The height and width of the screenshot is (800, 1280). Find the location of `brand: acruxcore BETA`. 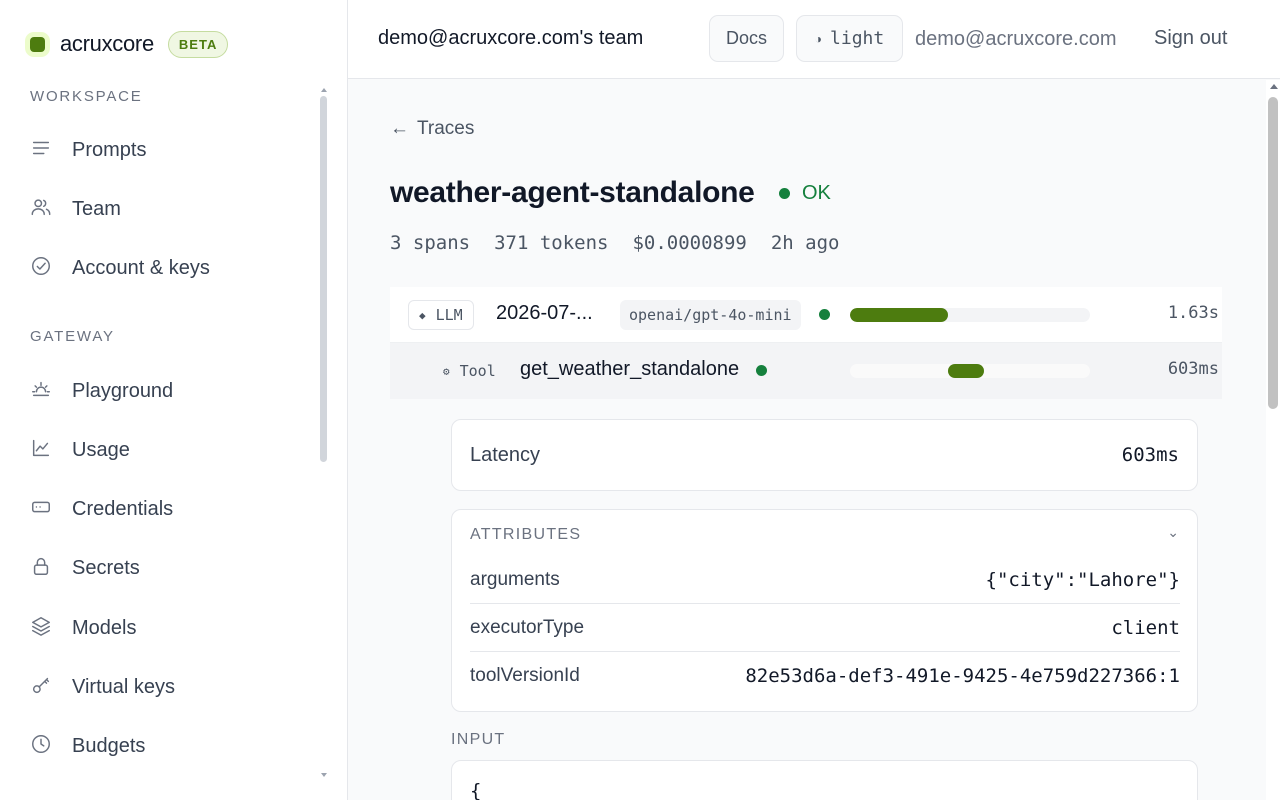

brand: acruxcore BETA is located at coordinates (129, 44).